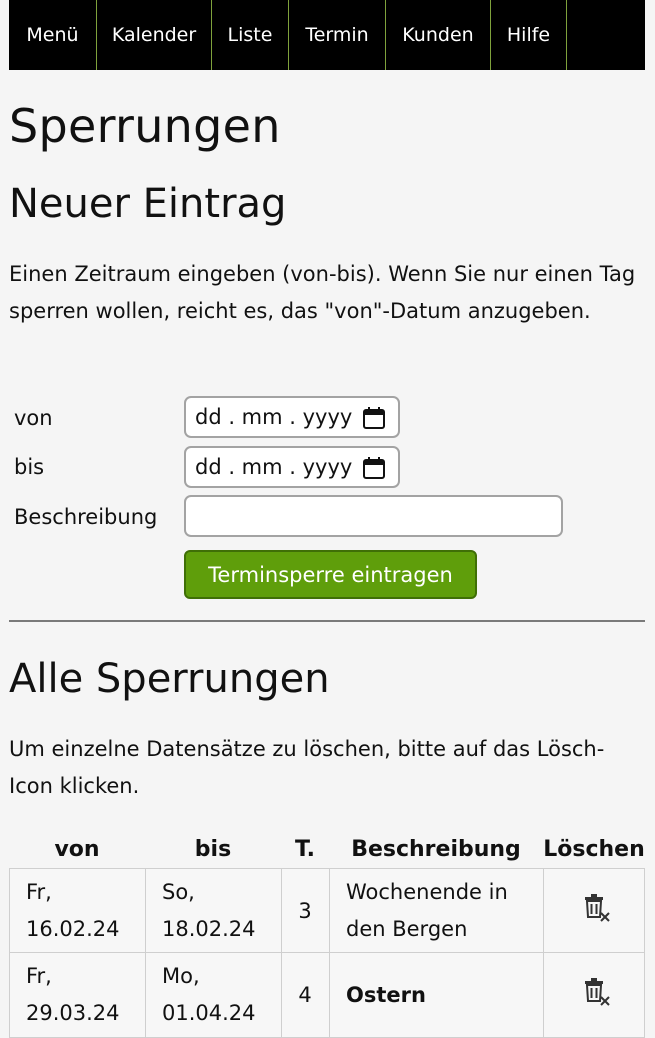 The image size is (655, 1038). Describe the element at coordinates (53, 35) in the screenshot. I see `nav-item-menu: Menü` at that location.